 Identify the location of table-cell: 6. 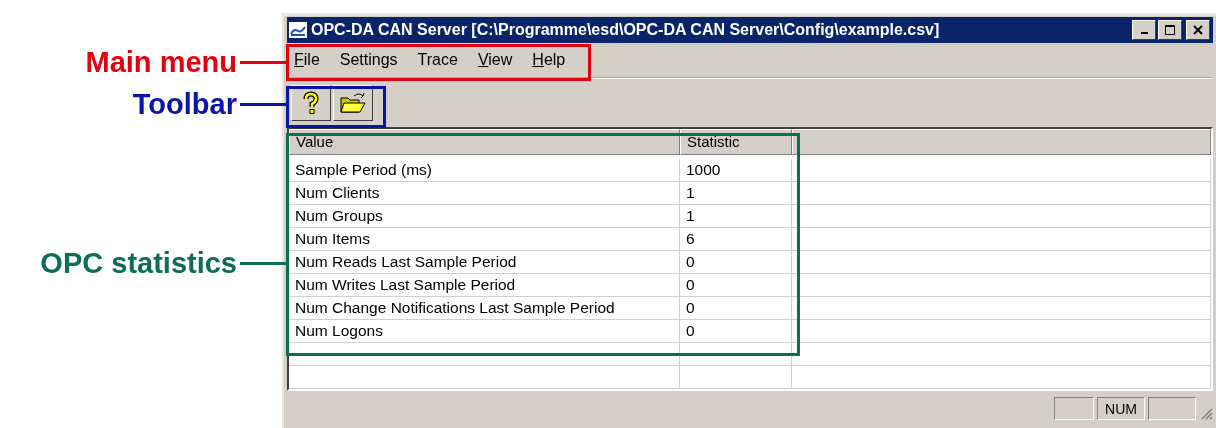
(736, 239).